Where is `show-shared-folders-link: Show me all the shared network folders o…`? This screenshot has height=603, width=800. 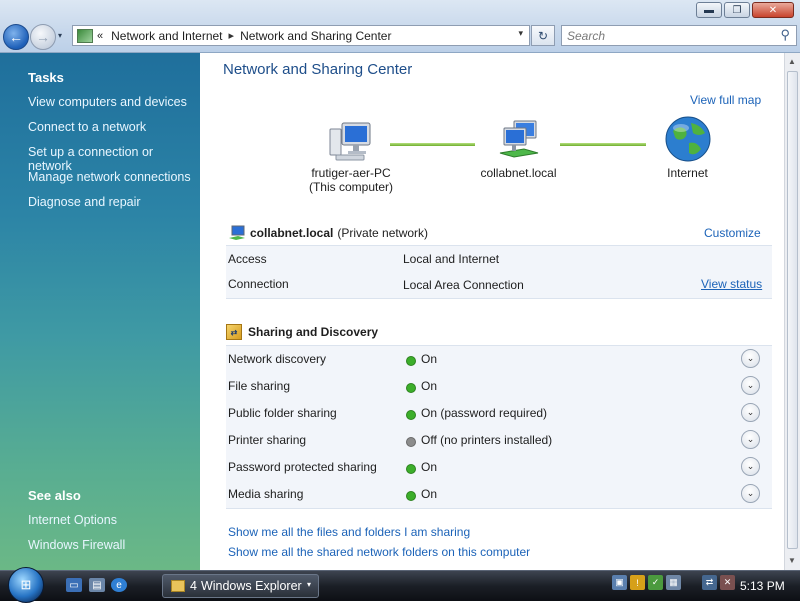 show-shared-folders-link: Show me all the shared network folders o… is located at coordinates (379, 552).